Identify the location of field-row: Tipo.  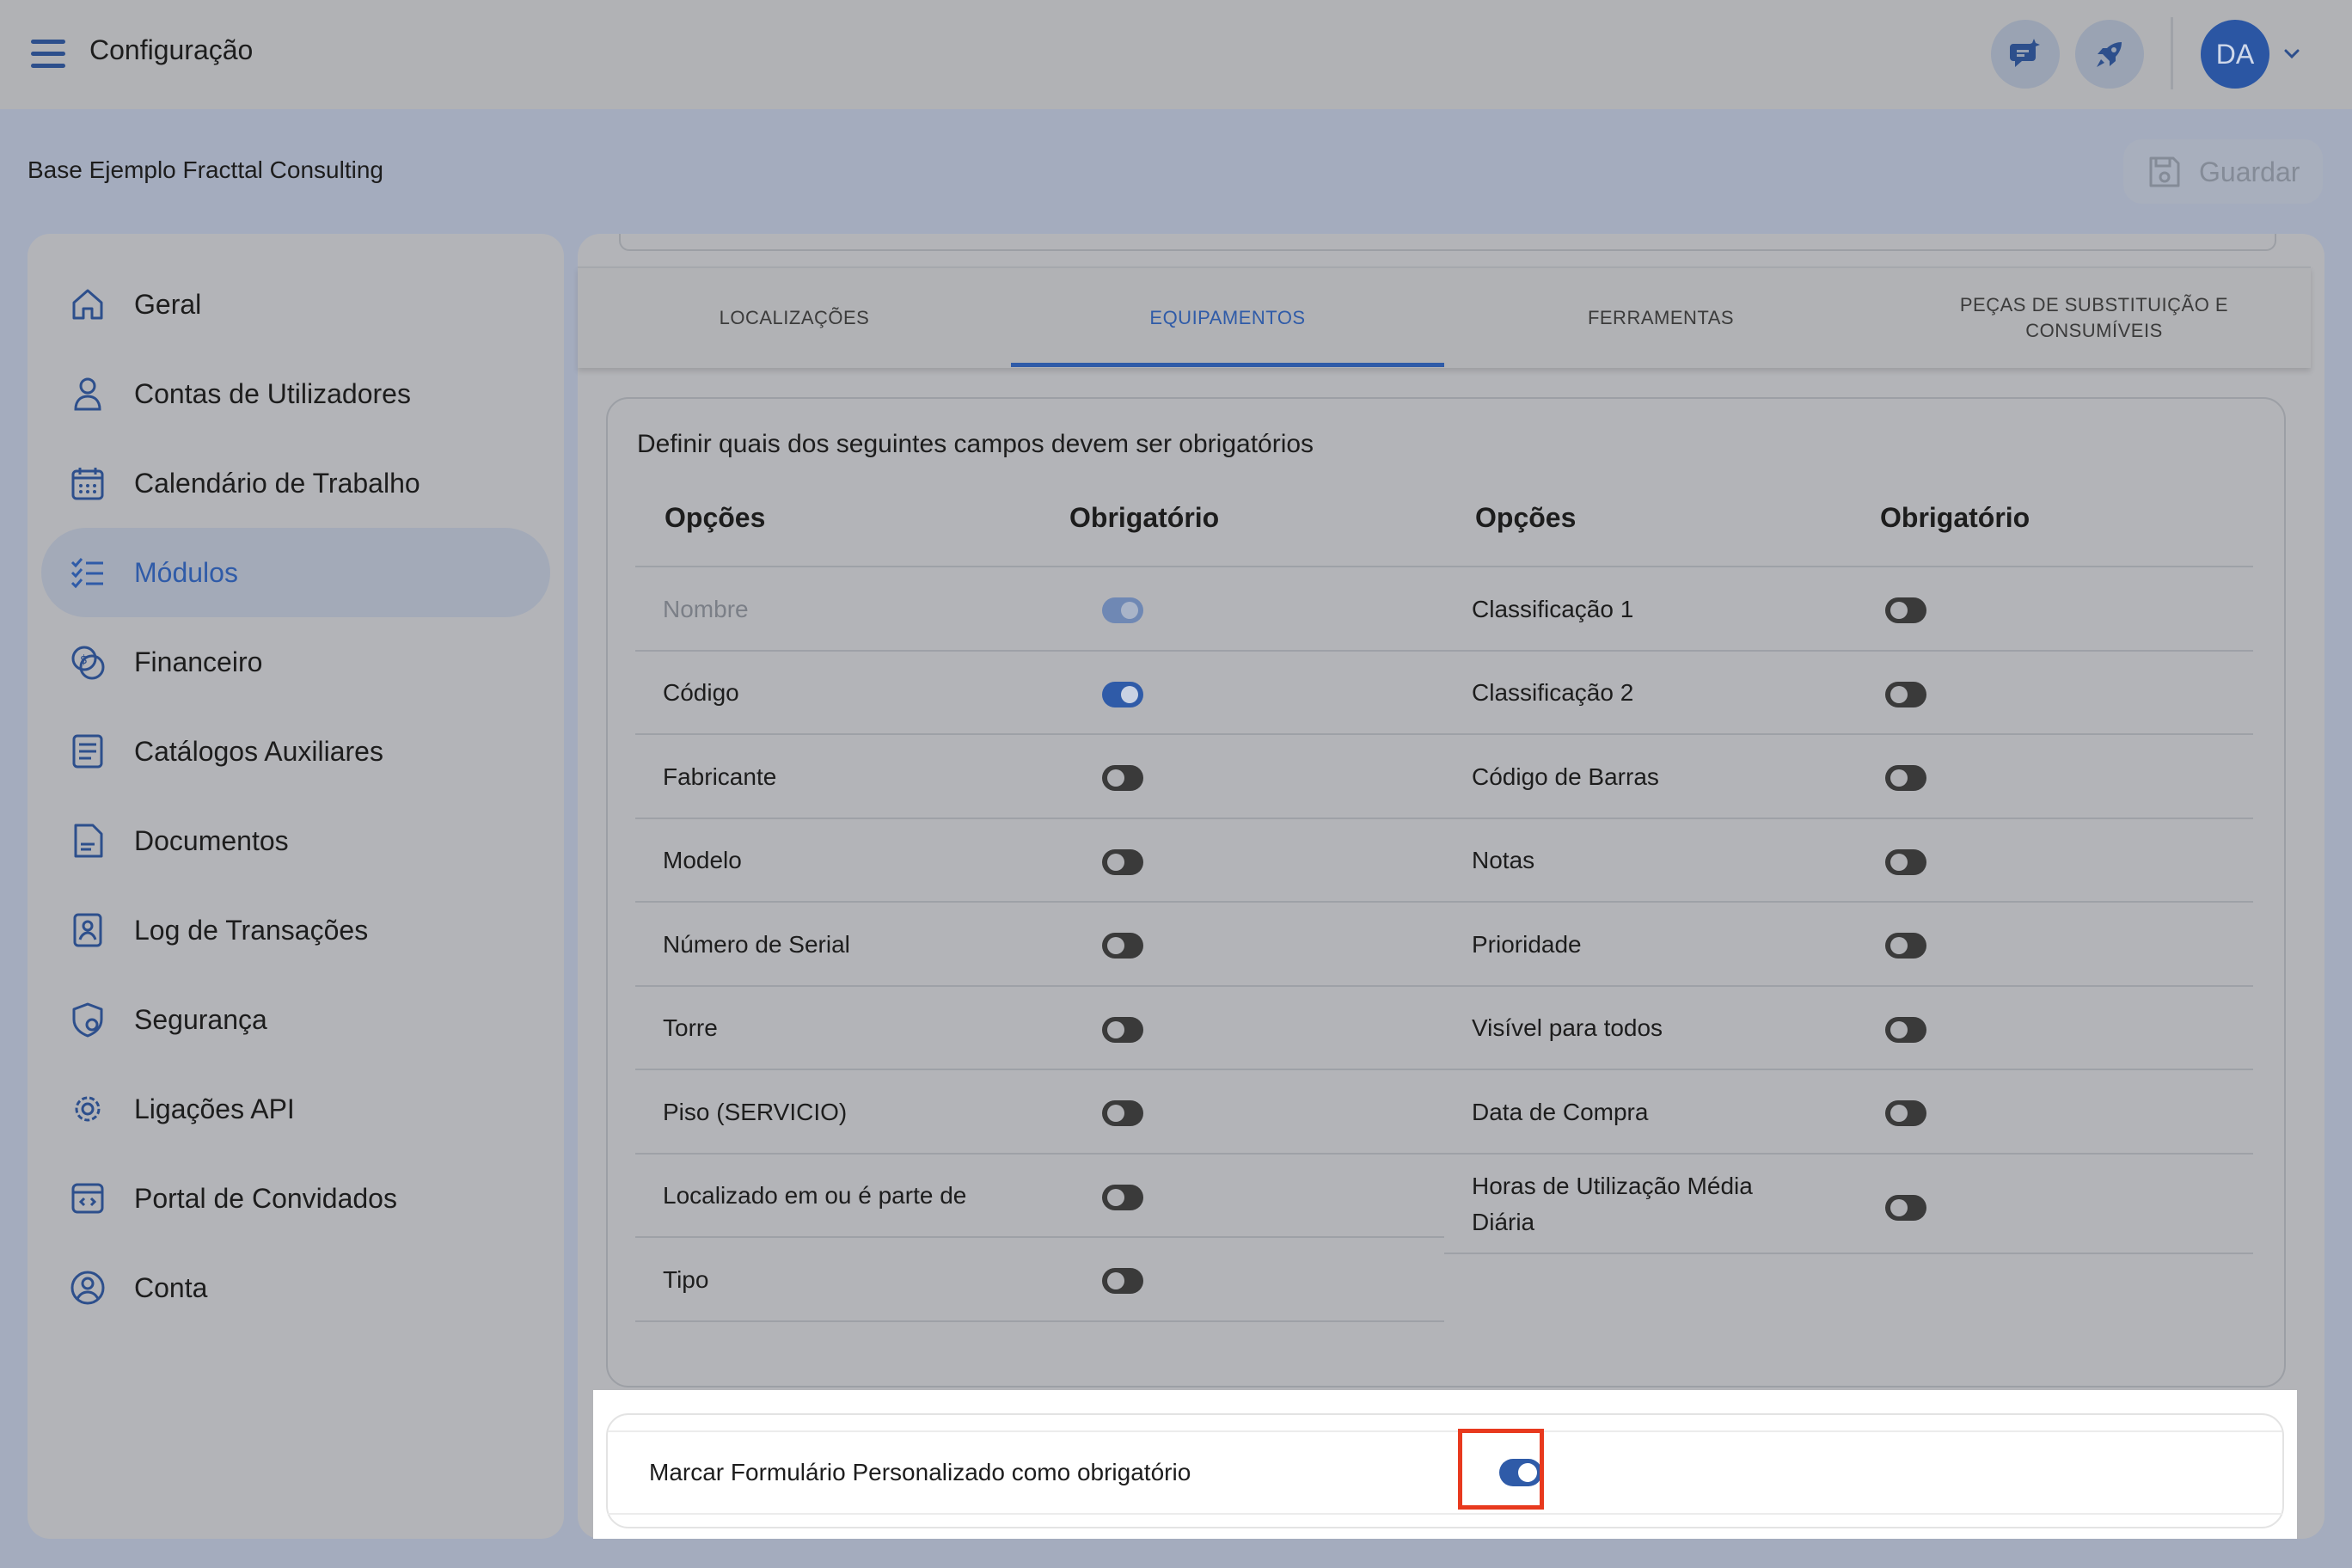
(1039, 1278).